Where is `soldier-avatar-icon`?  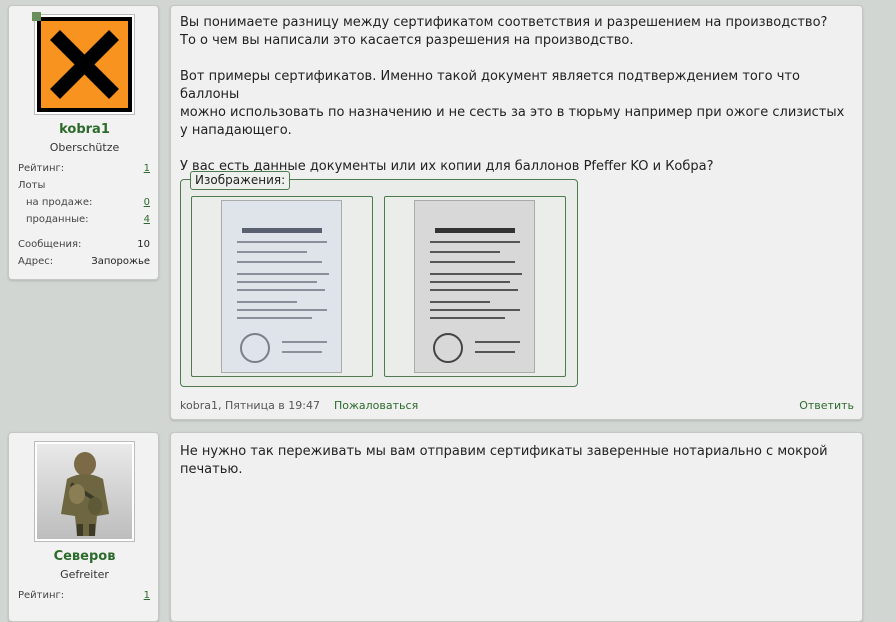
soldier-avatar-icon is located at coordinates (84, 491).